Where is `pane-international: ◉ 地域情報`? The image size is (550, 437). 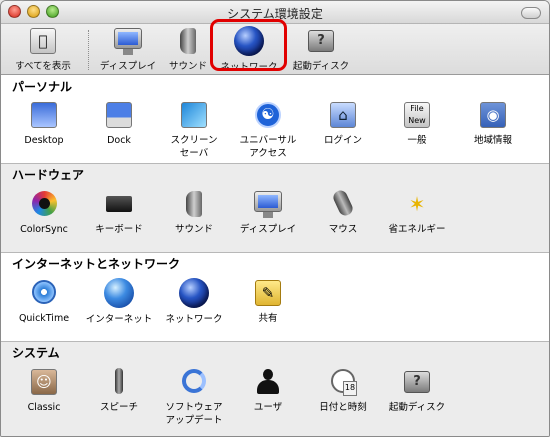 pane-international: ◉ 地域情報 is located at coordinates (493, 123).